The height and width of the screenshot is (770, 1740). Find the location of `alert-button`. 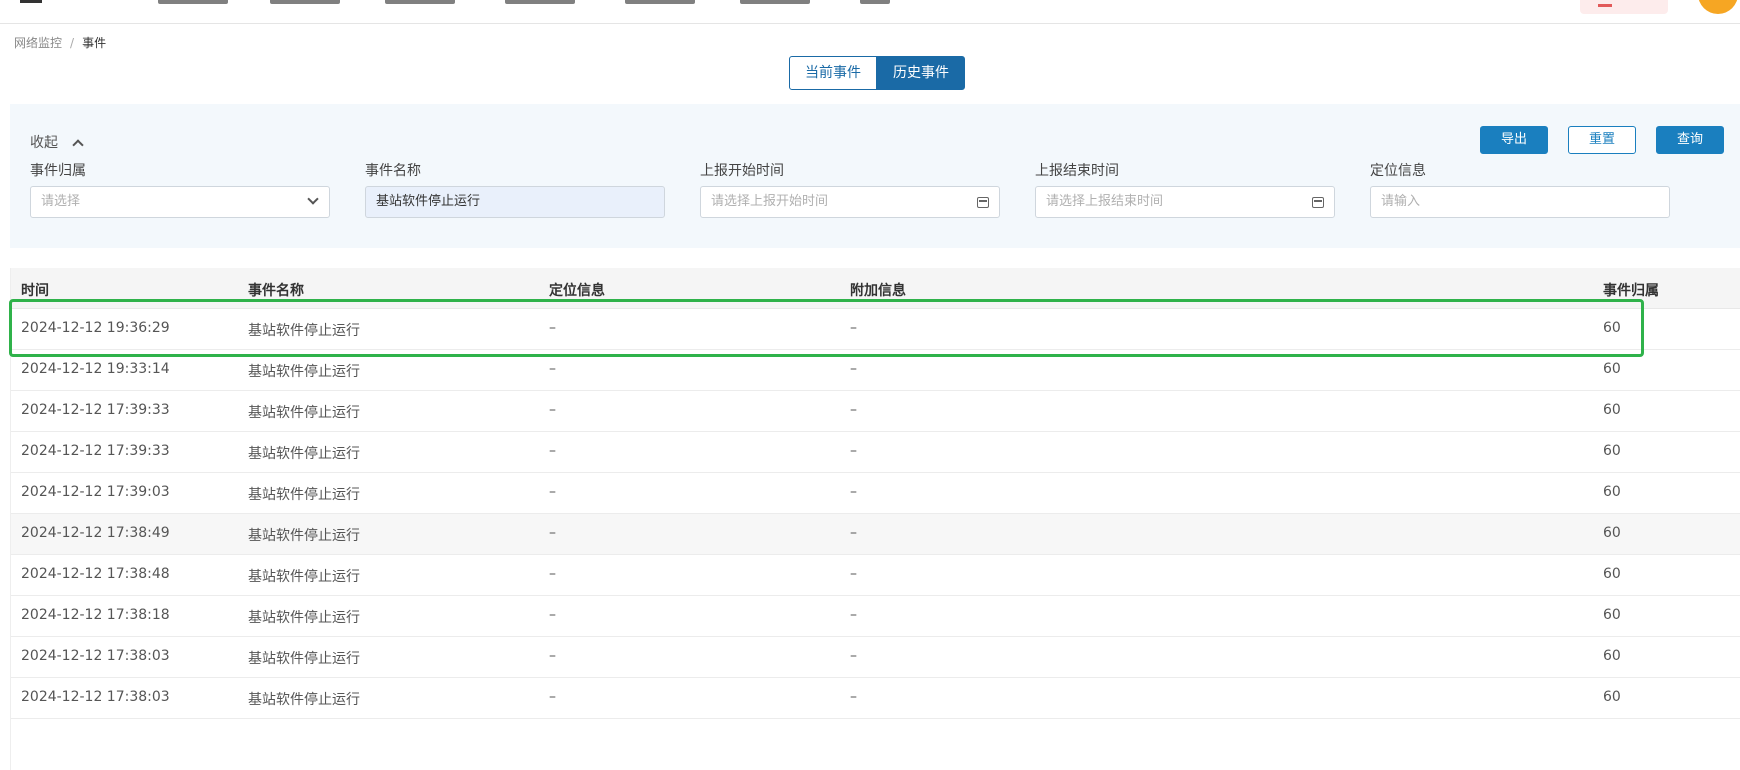

alert-button is located at coordinates (1624, 7).